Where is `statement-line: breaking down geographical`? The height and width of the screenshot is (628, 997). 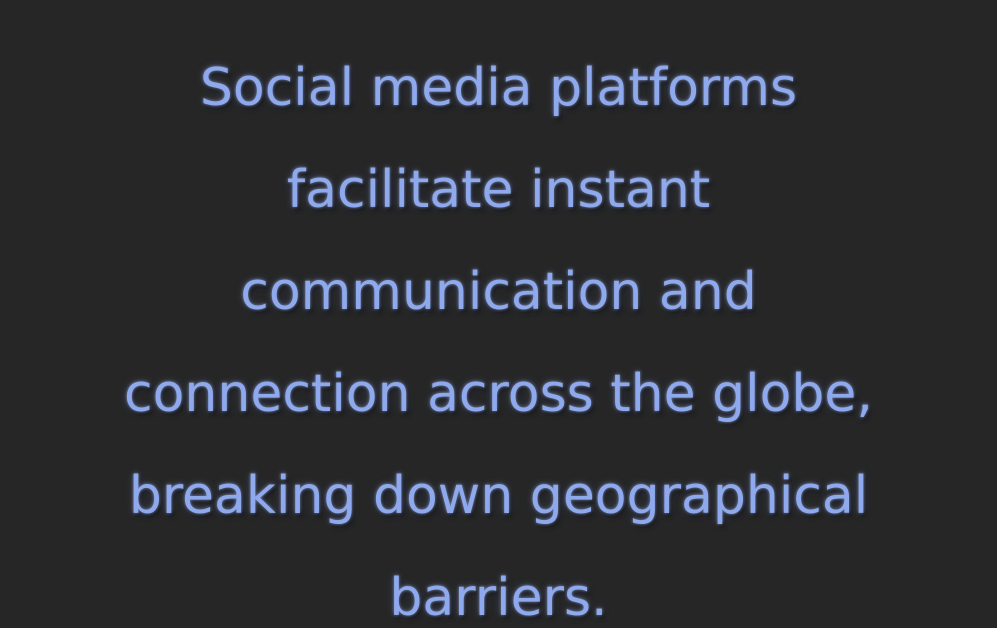 statement-line: breaking down geographical is located at coordinates (498, 496).